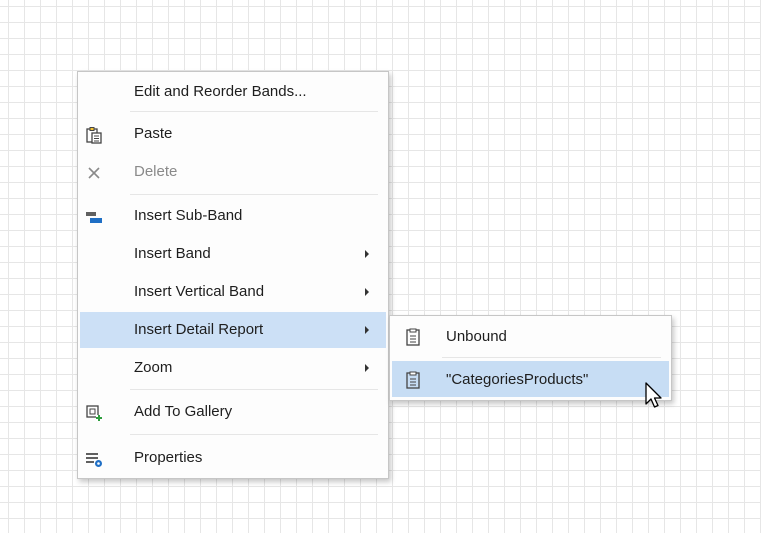  I want to click on detail-report-submenu: Unbound "CategoriesProducts", so click(530, 358).